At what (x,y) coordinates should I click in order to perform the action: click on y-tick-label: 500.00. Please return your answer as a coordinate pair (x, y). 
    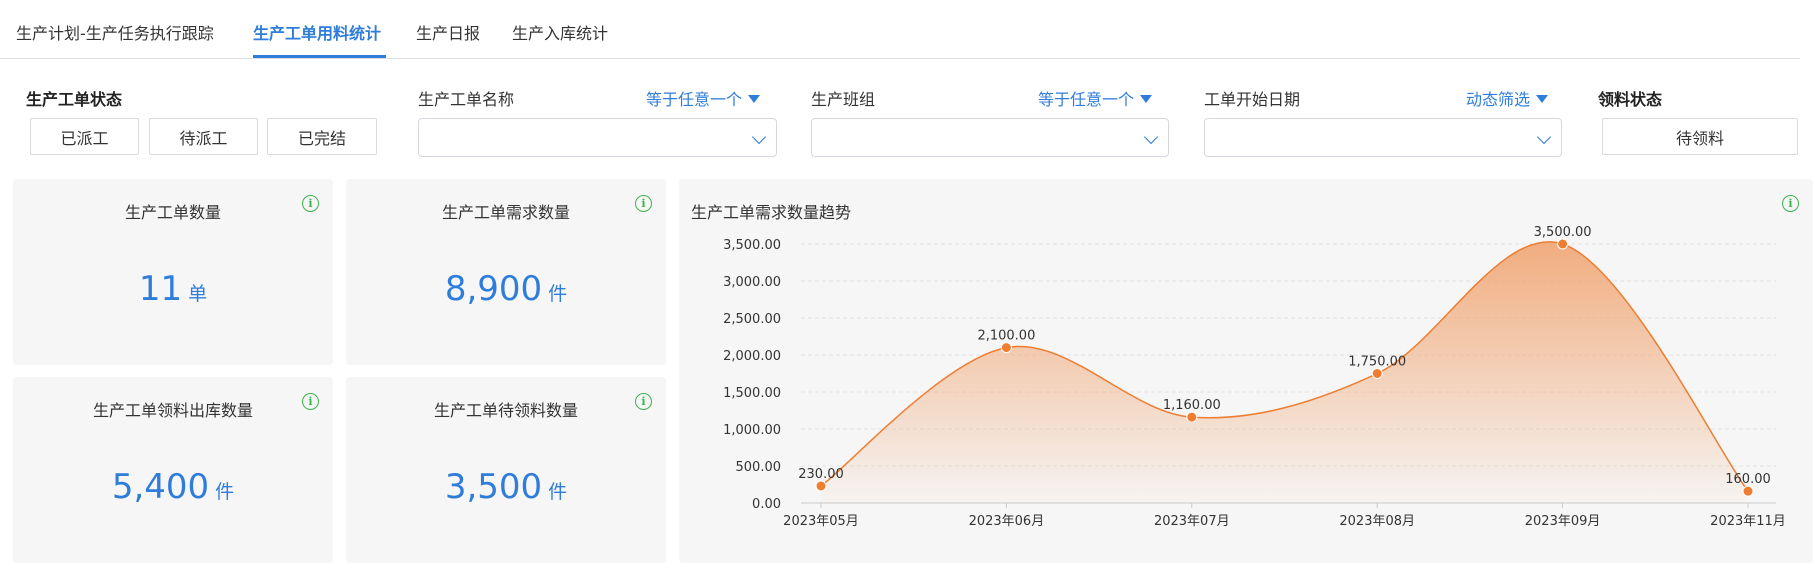
    Looking at the image, I should click on (759, 467).